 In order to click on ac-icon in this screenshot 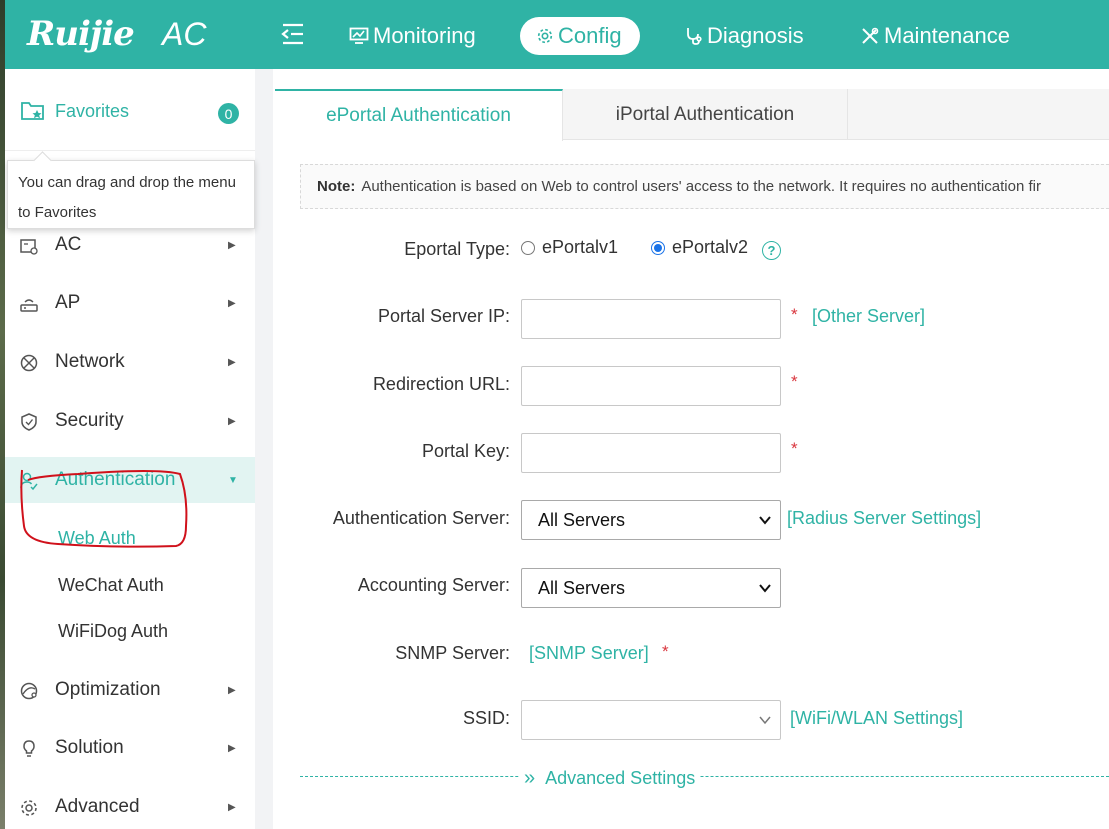, I will do `click(29, 247)`.